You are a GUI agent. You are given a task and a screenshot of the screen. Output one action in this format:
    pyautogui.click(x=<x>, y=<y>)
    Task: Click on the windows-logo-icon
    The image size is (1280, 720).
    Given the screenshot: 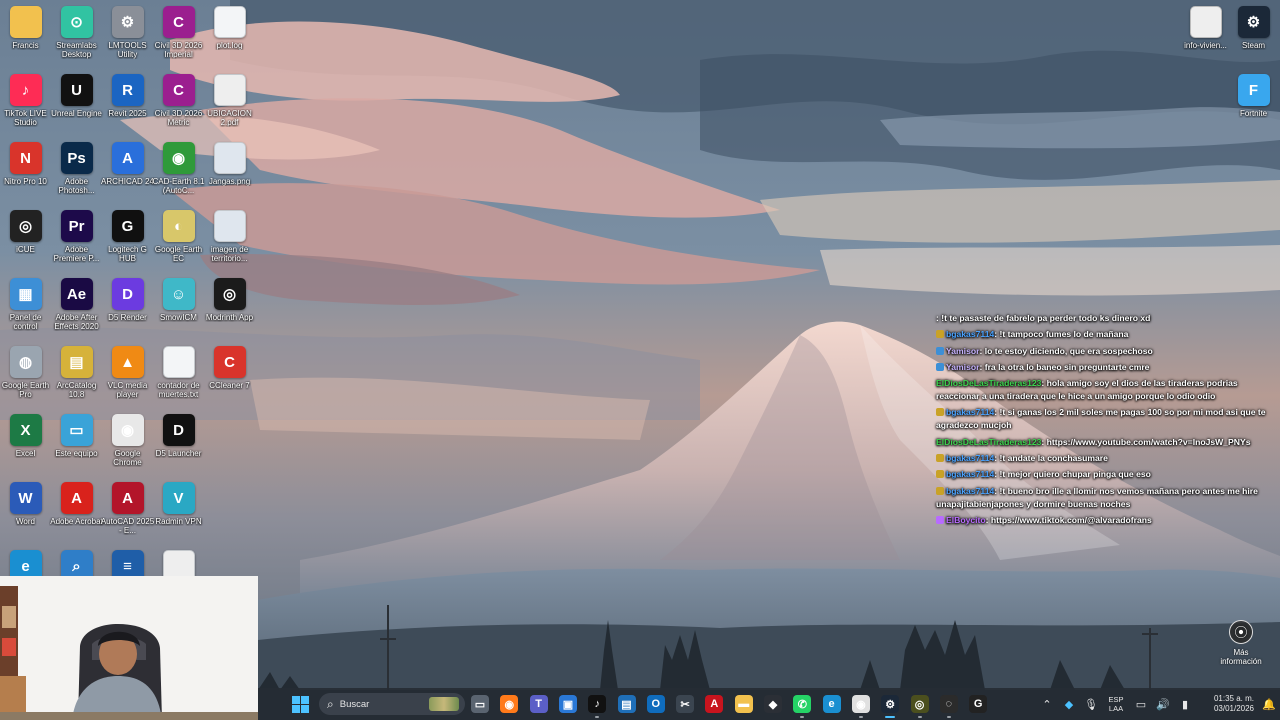 What is the action you would take?
    pyautogui.click(x=296, y=700)
    